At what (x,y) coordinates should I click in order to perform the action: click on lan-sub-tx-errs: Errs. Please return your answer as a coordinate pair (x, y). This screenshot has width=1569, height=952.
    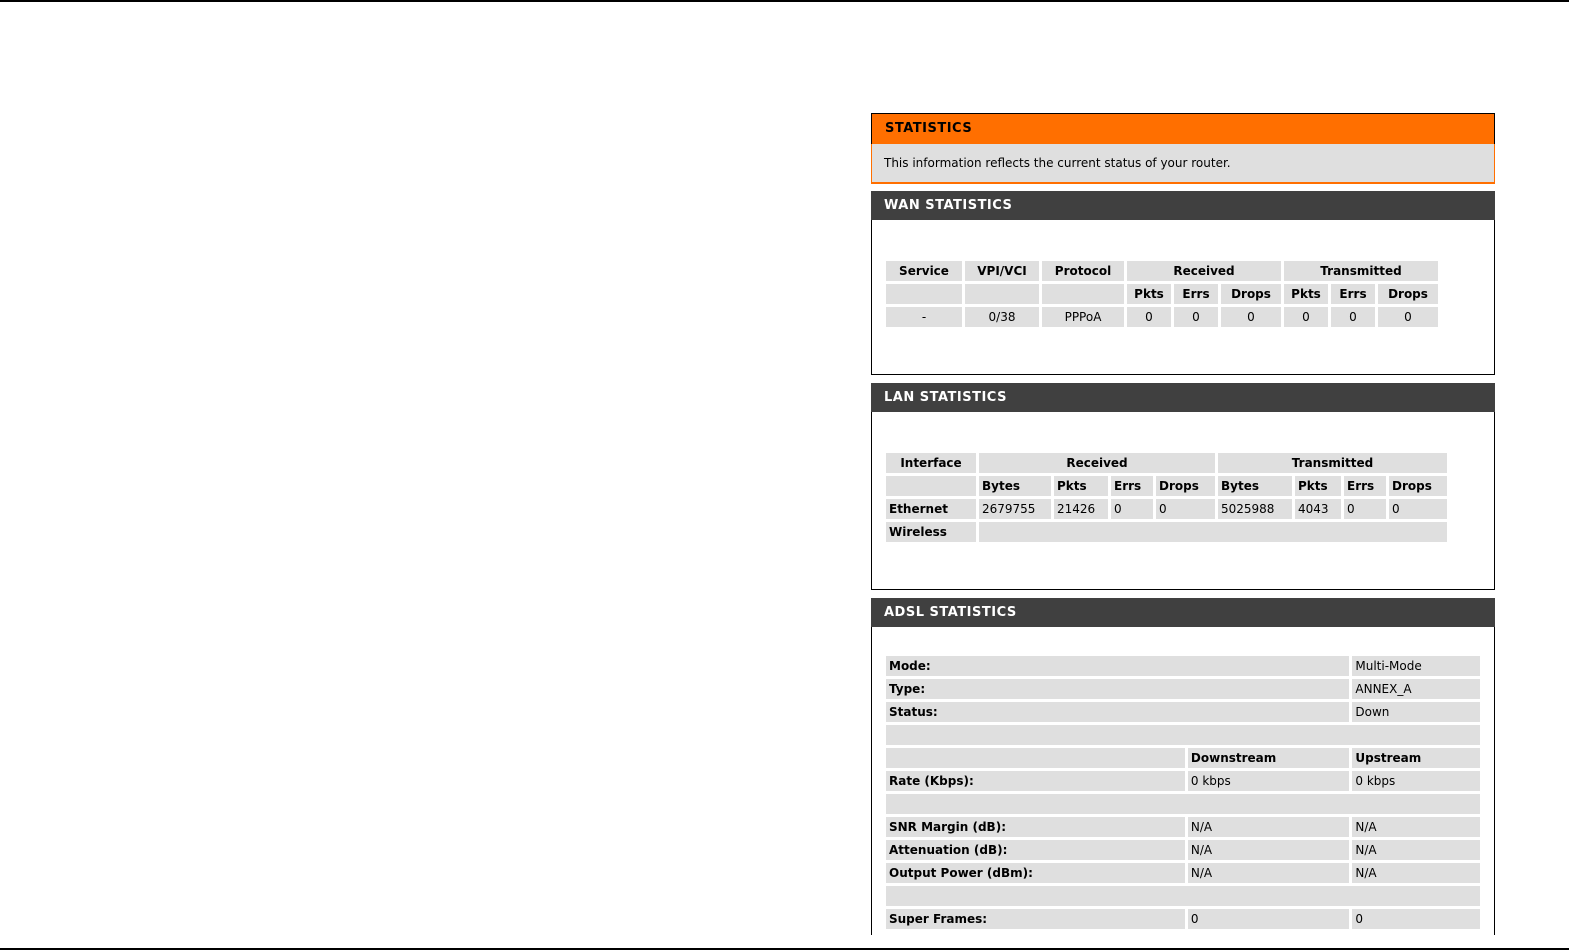
    Looking at the image, I should click on (1365, 486).